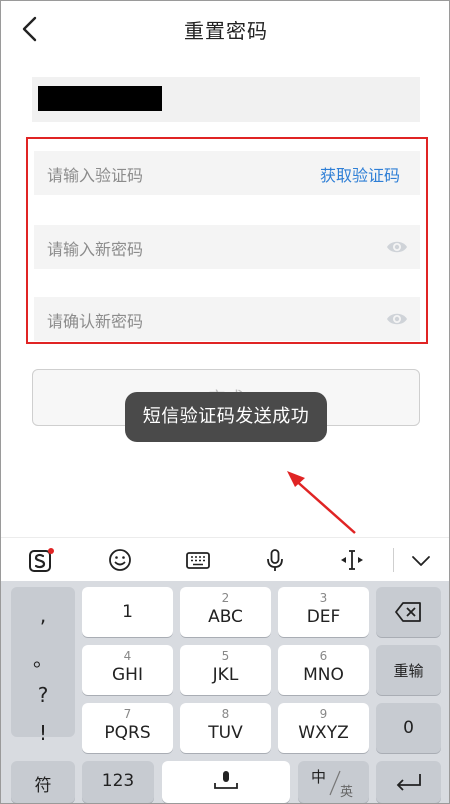  Describe the element at coordinates (100, 98) in the screenshot. I see `redacted-phone-number` at that location.